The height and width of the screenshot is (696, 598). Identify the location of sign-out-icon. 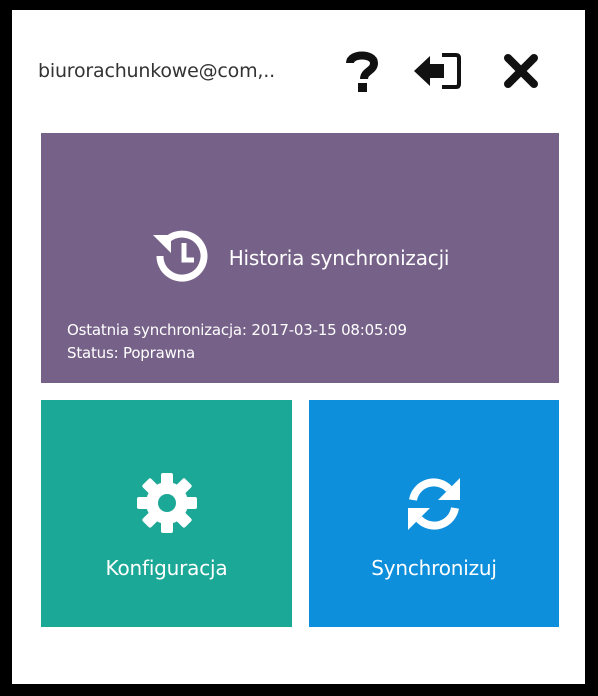
(437, 71).